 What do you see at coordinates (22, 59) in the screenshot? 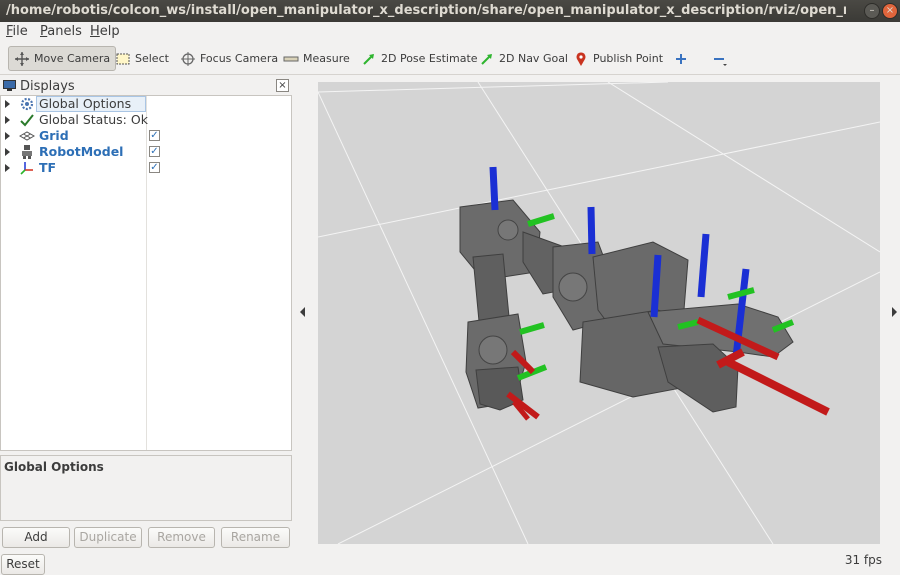
I see `move-camera-icon` at bounding box center [22, 59].